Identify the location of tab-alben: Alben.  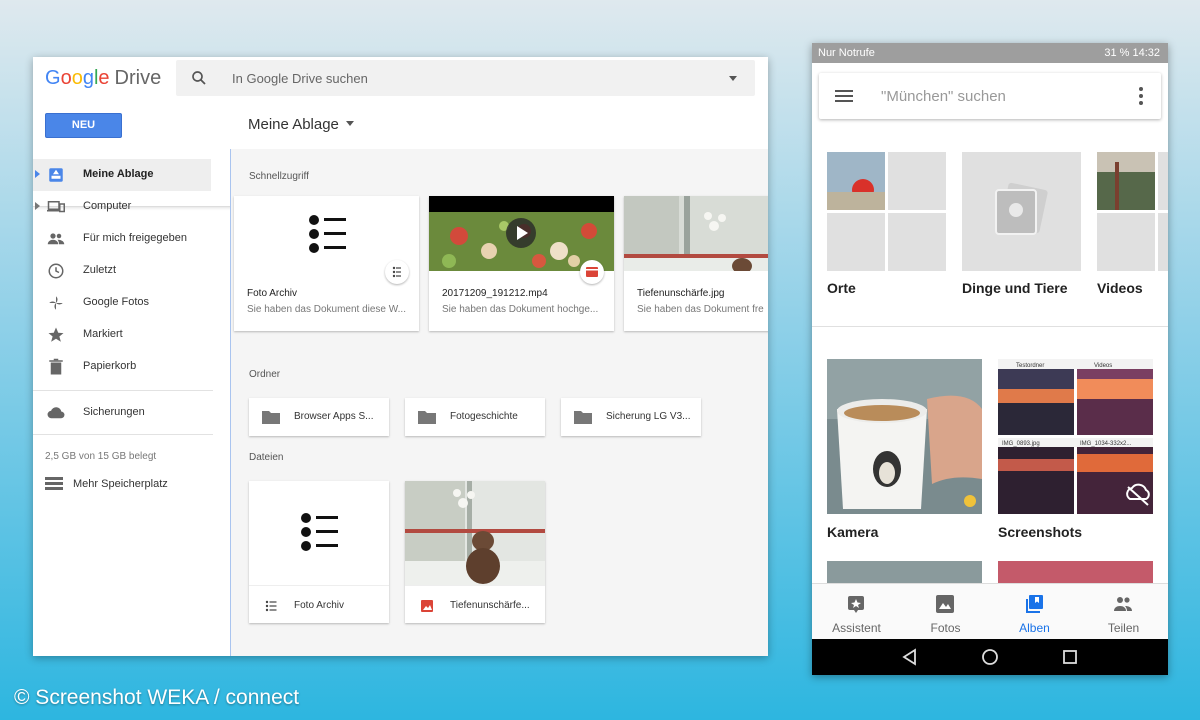
(1034, 612).